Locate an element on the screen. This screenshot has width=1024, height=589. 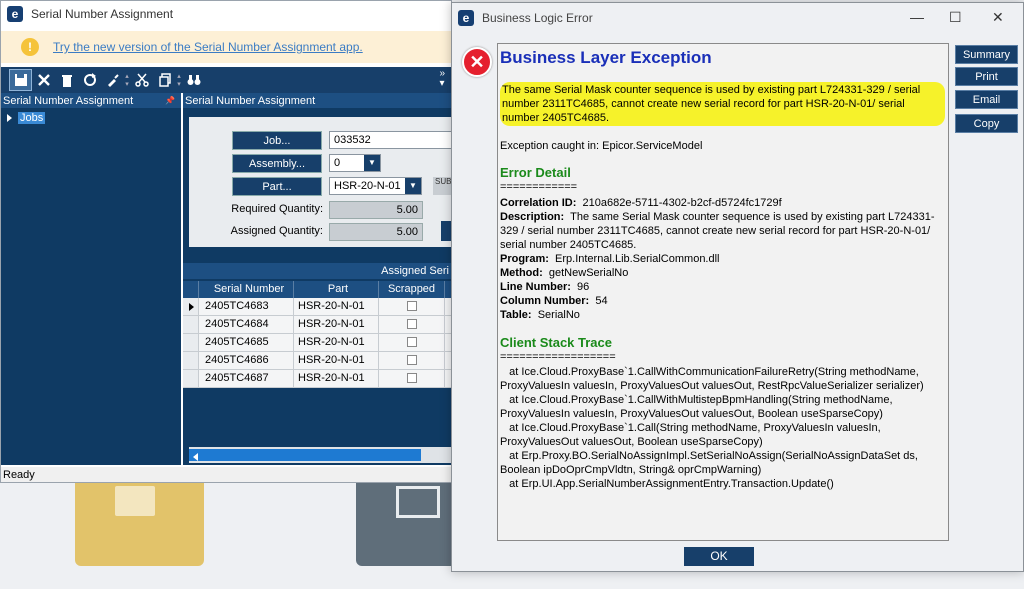
table-row: 2405TC4683 HSR-20-N-01 is located at coordinates (317, 307).